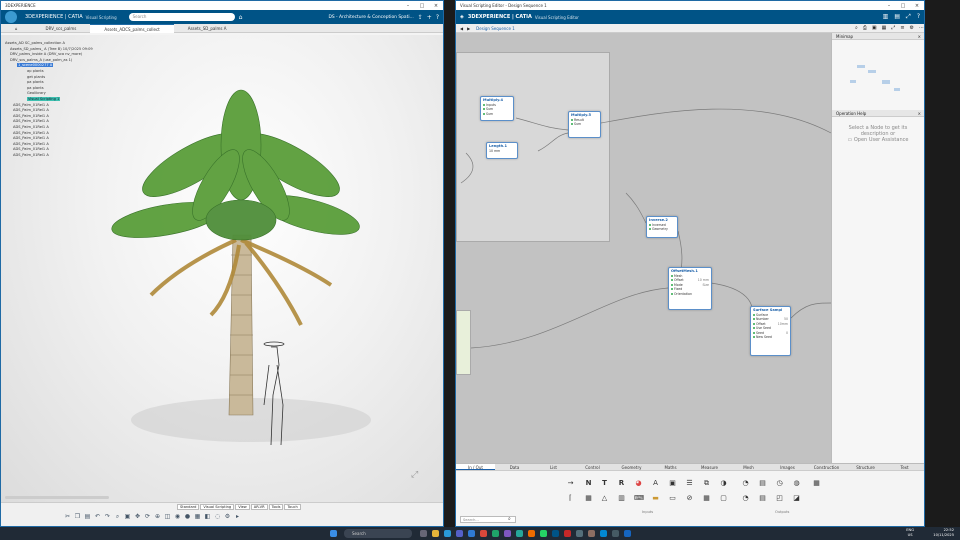  Describe the element at coordinates (662, 227) in the screenshot. I see `node-inverse-2: Inverse.2 Inversed Geometry` at that location.